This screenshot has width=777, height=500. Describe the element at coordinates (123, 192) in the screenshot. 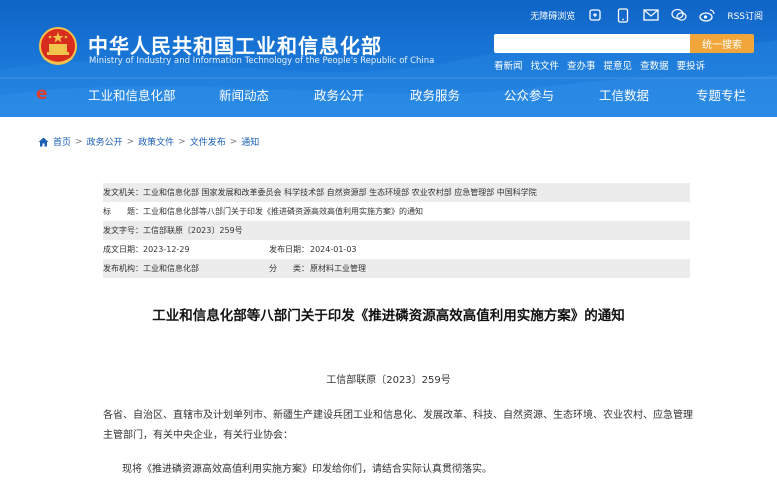

I see `issuer-label: 发文机关：` at that location.